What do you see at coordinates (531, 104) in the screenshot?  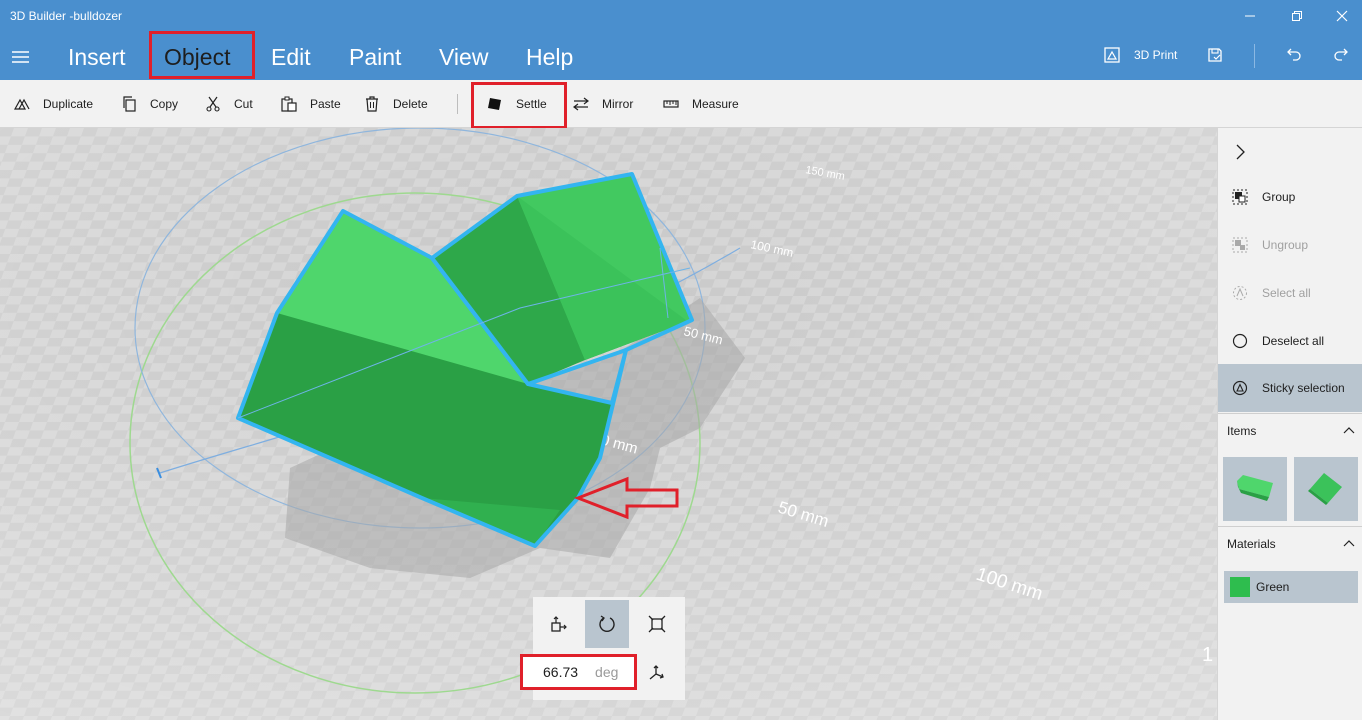 I see `settle-label: Settle` at bounding box center [531, 104].